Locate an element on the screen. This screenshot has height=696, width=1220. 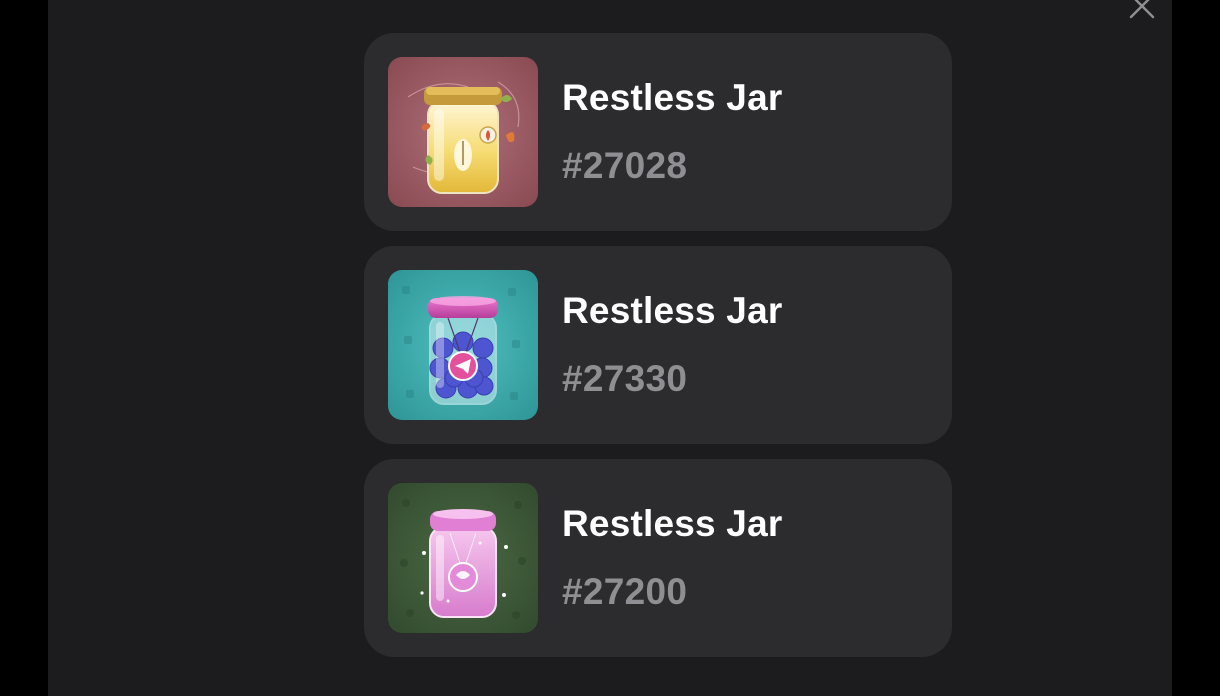
close-icon is located at coordinates (1142, 9).